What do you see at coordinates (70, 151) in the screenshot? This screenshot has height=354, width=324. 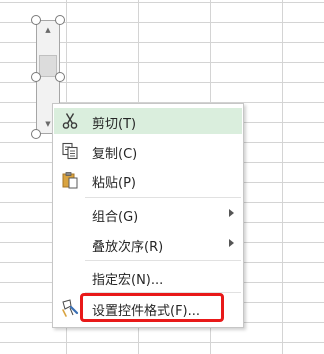 I see `copy-icon` at bounding box center [70, 151].